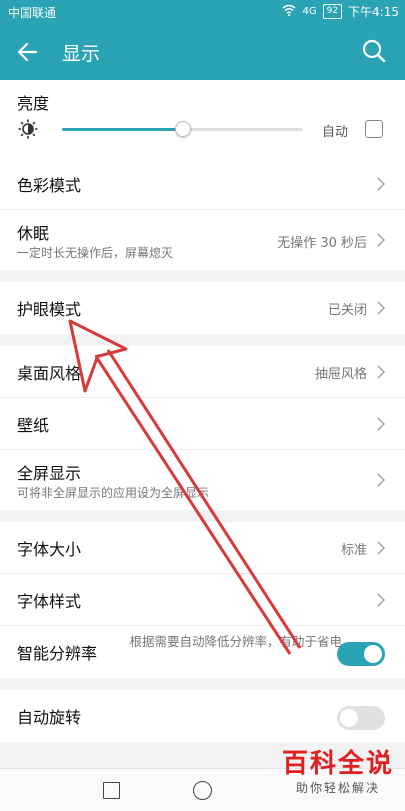 The width and height of the screenshot is (405, 811). I want to click on brightness-slider-fill, so click(122, 129).